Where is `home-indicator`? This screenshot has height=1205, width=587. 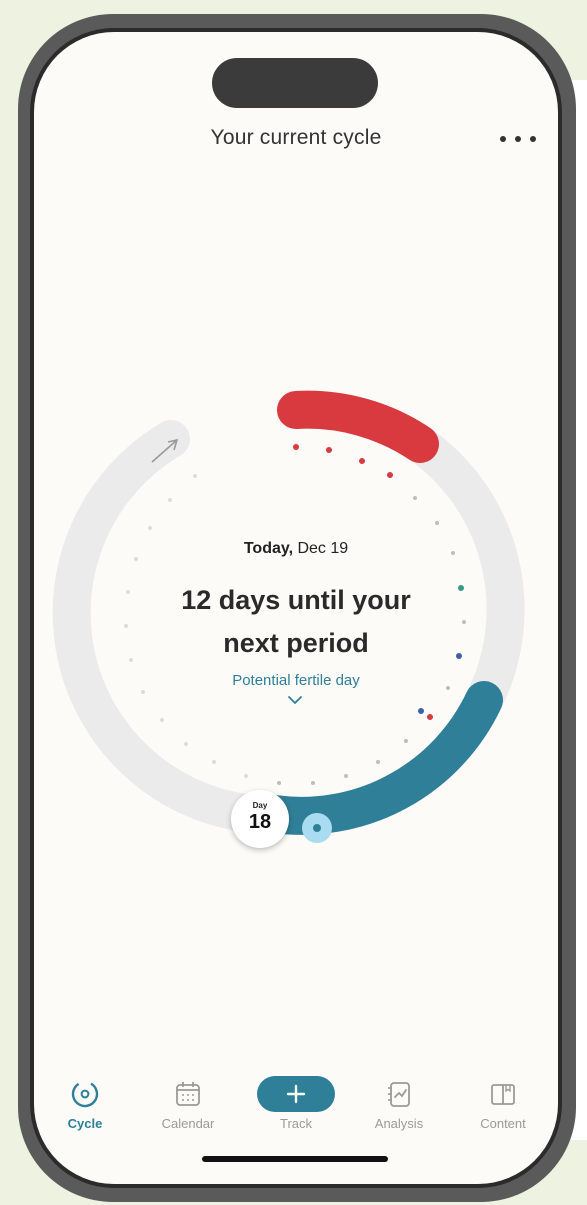 home-indicator is located at coordinates (295, 1159).